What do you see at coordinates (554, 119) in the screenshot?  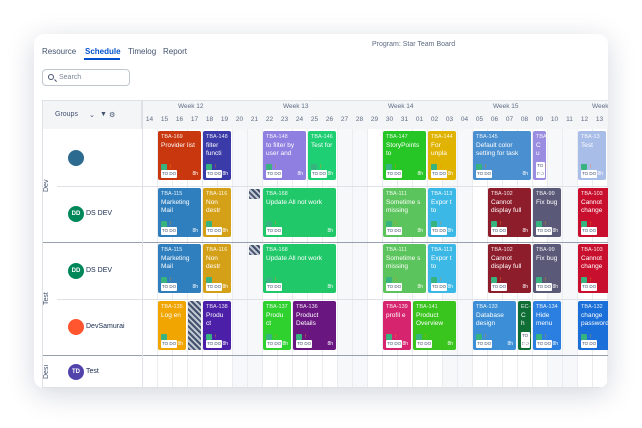 I see `day-label: 10` at bounding box center [554, 119].